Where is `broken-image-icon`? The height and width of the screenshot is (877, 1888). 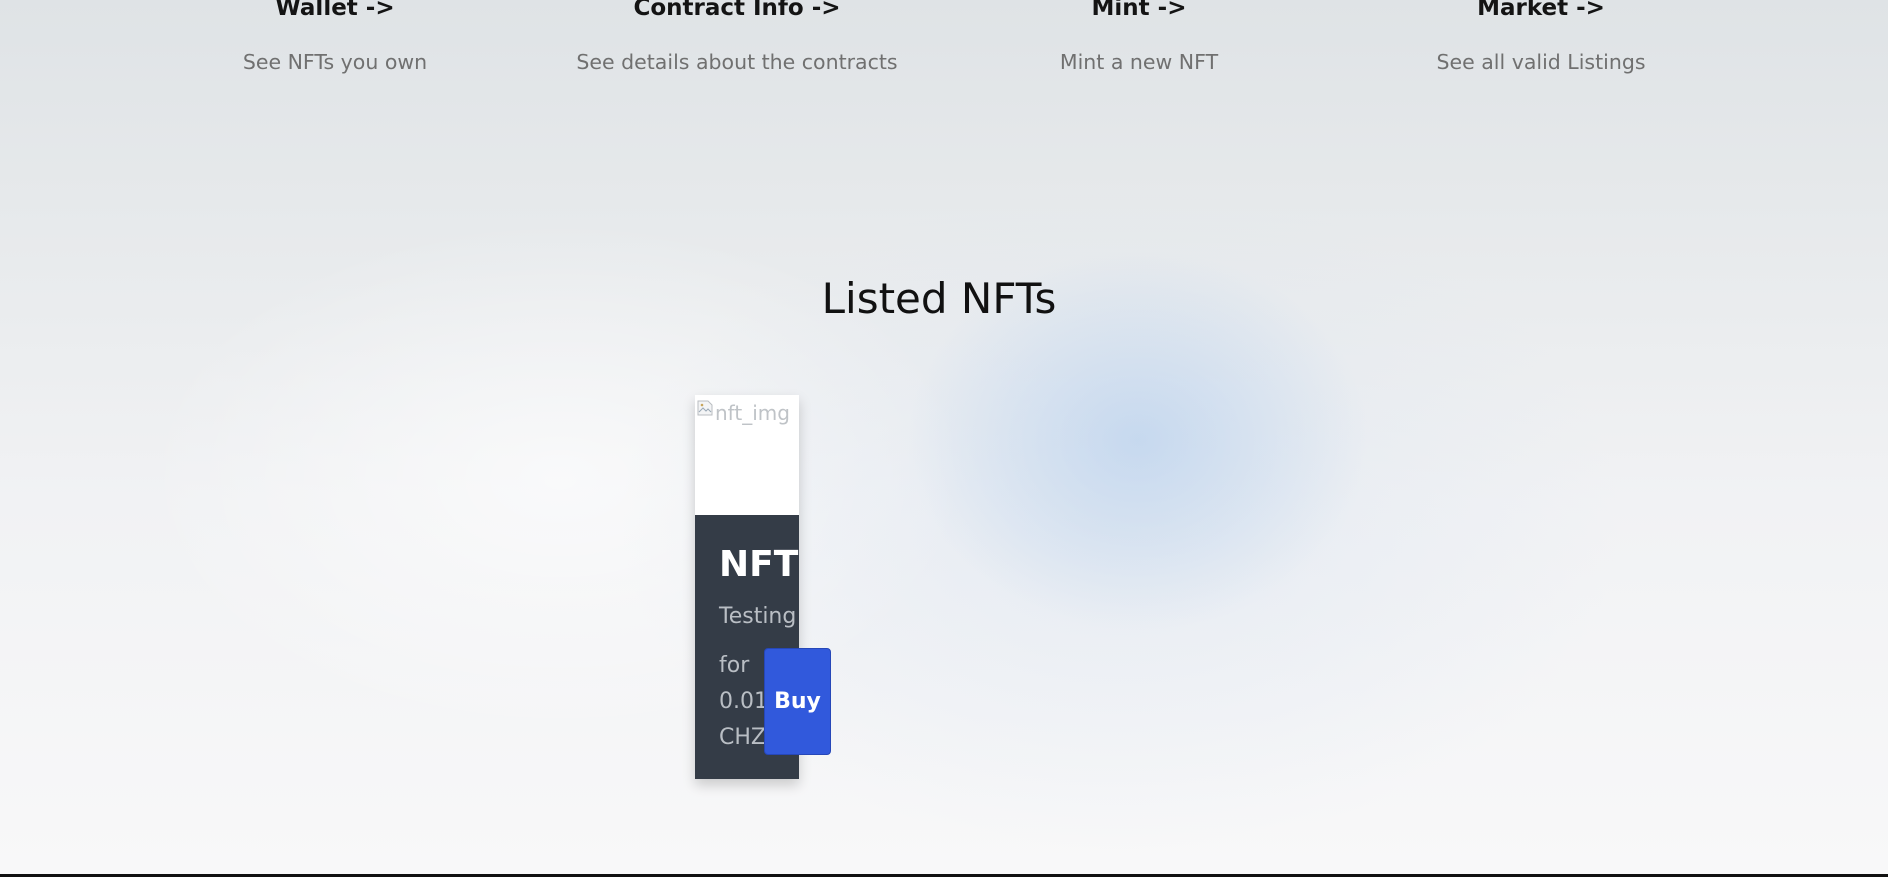
broken-image-icon is located at coordinates (705, 408).